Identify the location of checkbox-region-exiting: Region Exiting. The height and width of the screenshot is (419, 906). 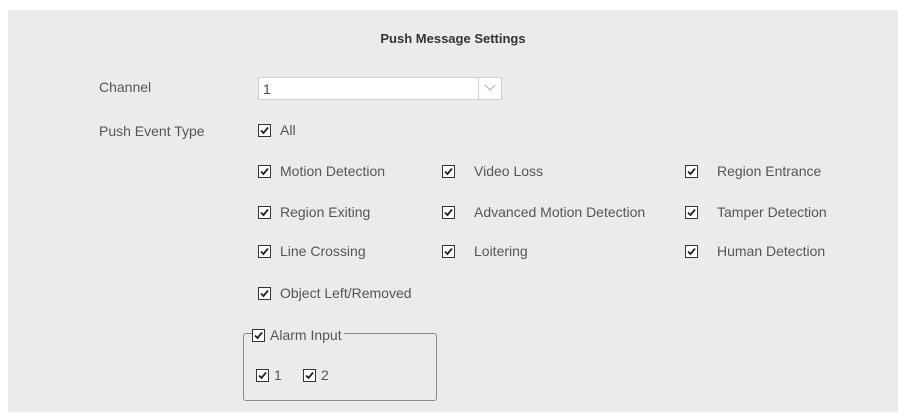
(314, 212).